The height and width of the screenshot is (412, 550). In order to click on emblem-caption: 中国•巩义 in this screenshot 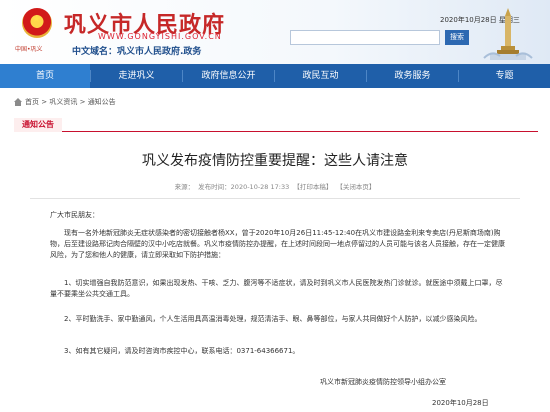, I will do `click(29, 49)`.